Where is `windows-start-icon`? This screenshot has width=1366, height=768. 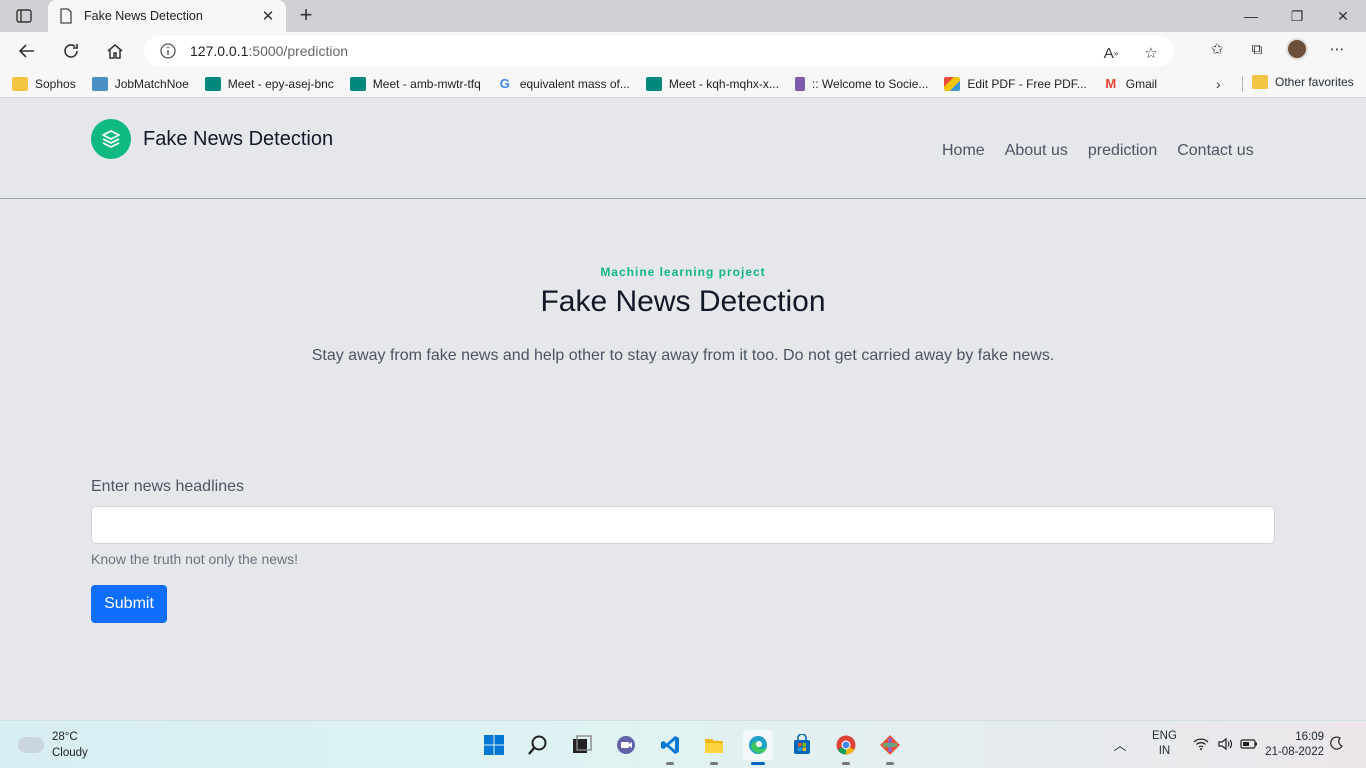 windows-start-icon is located at coordinates (494, 745).